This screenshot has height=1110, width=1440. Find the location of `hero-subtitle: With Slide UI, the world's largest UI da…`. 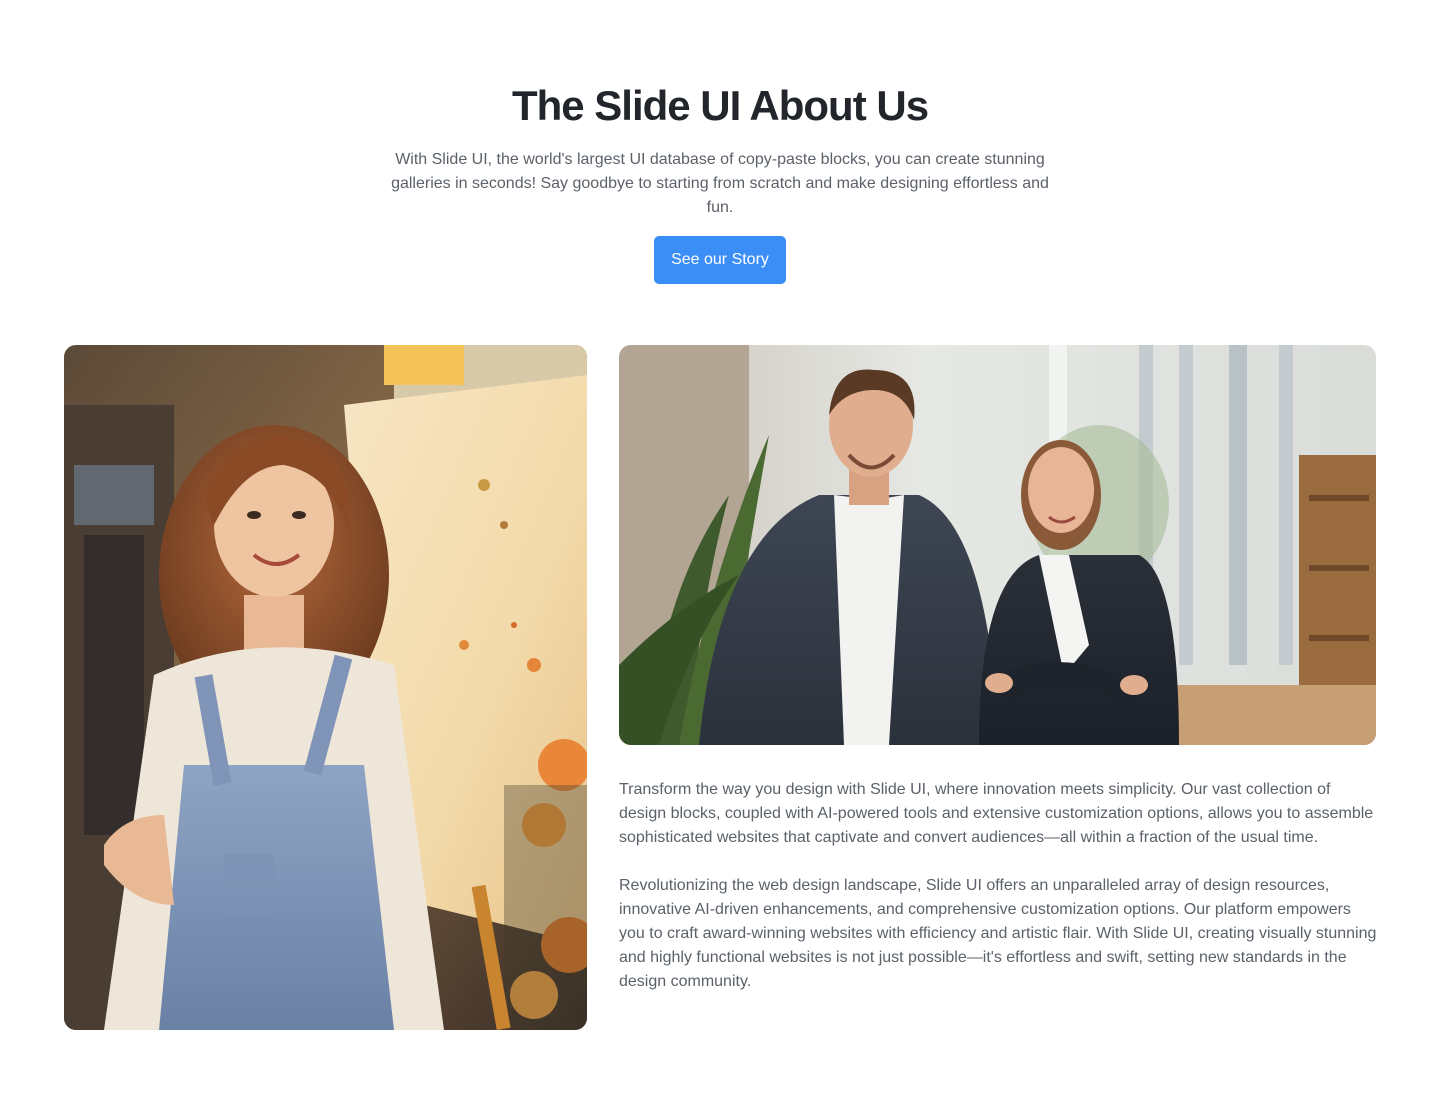

hero-subtitle: With Slide UI, the world's largest UI da… is located at coordinates (720, 183).